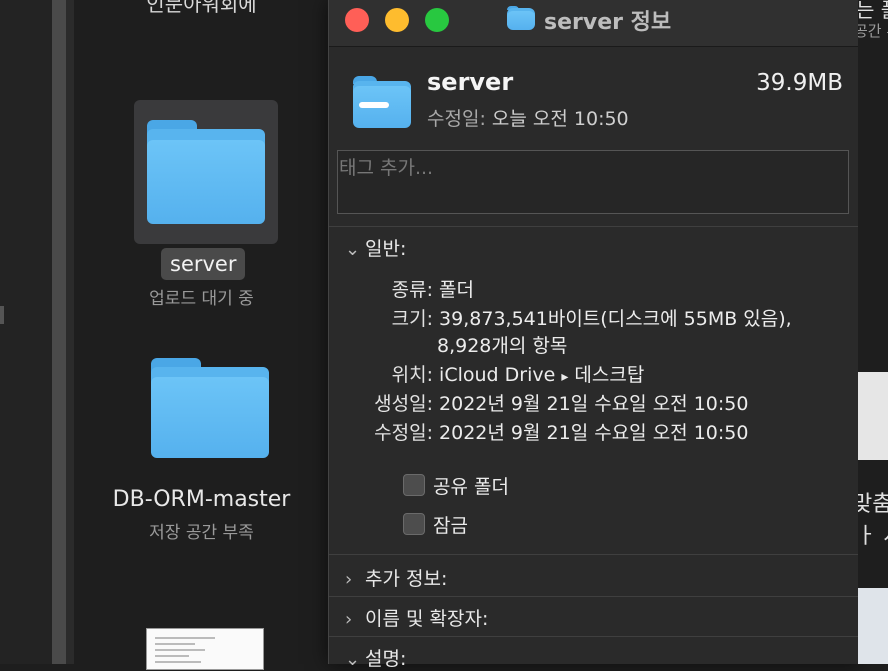 The width and height of the screenshot is (888, 671). I want to click on kind-row: 종류: 폴더, so click(418, 288).